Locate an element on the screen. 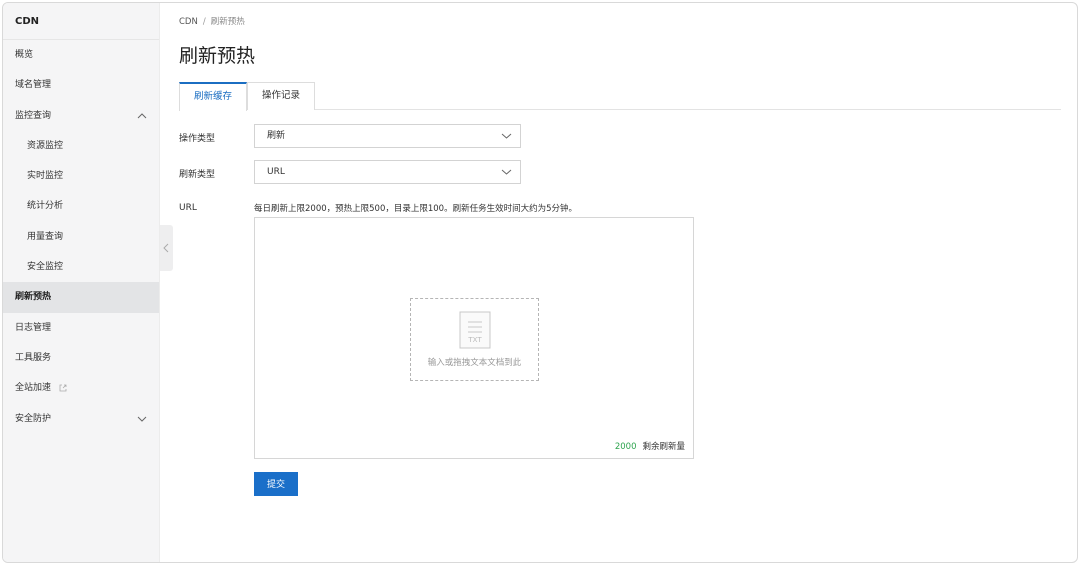 The image size is (1080, 565). operation-type-value: 刷新 is located at coordinates (276, 136).